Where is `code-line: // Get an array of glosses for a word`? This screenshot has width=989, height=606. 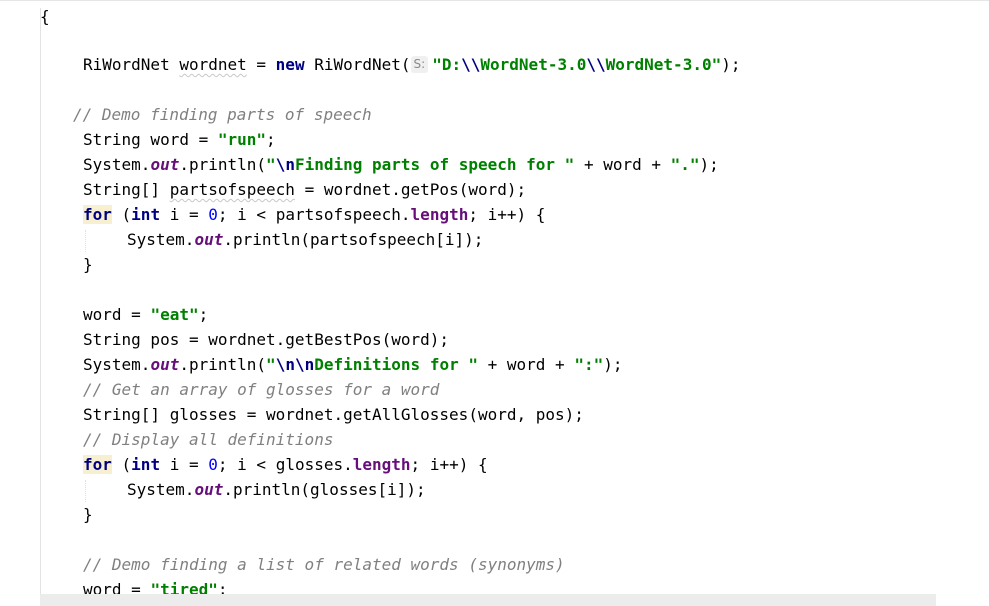 code-line: // Get an array of glosses for a word is located at coordinates (261, 389).